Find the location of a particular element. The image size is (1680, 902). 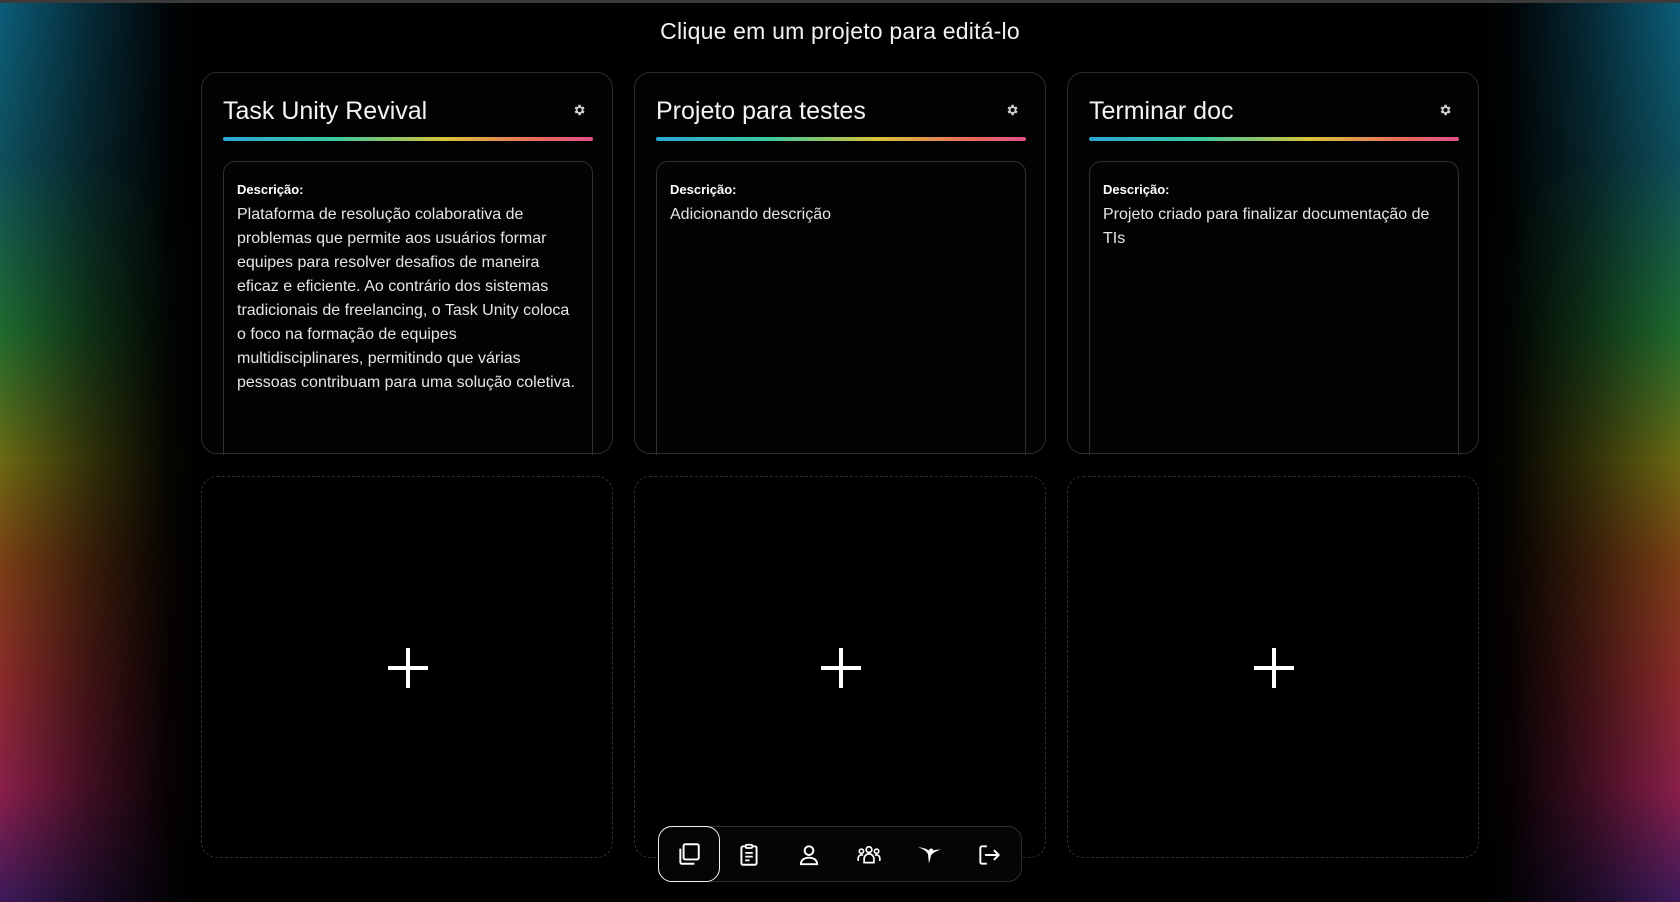

dock-hummingbird-button is located at coordinates (929, 855).